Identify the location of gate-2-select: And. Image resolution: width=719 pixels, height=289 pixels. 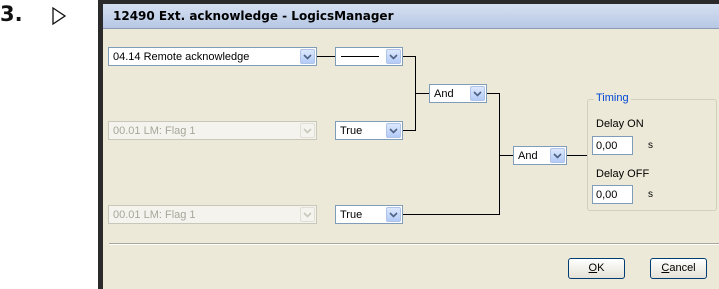
(540, 155).